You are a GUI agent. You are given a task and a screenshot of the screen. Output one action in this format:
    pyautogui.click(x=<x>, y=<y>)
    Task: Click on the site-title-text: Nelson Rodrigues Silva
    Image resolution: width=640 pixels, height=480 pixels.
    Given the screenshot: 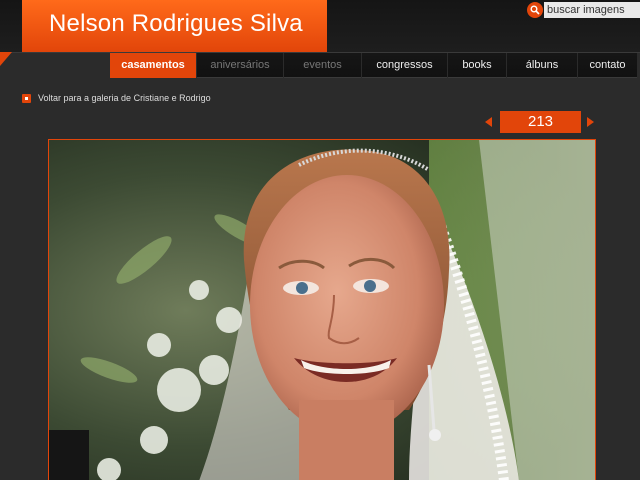 What is the action you would take?
    pyautogui.click(x=176, y=23)
    